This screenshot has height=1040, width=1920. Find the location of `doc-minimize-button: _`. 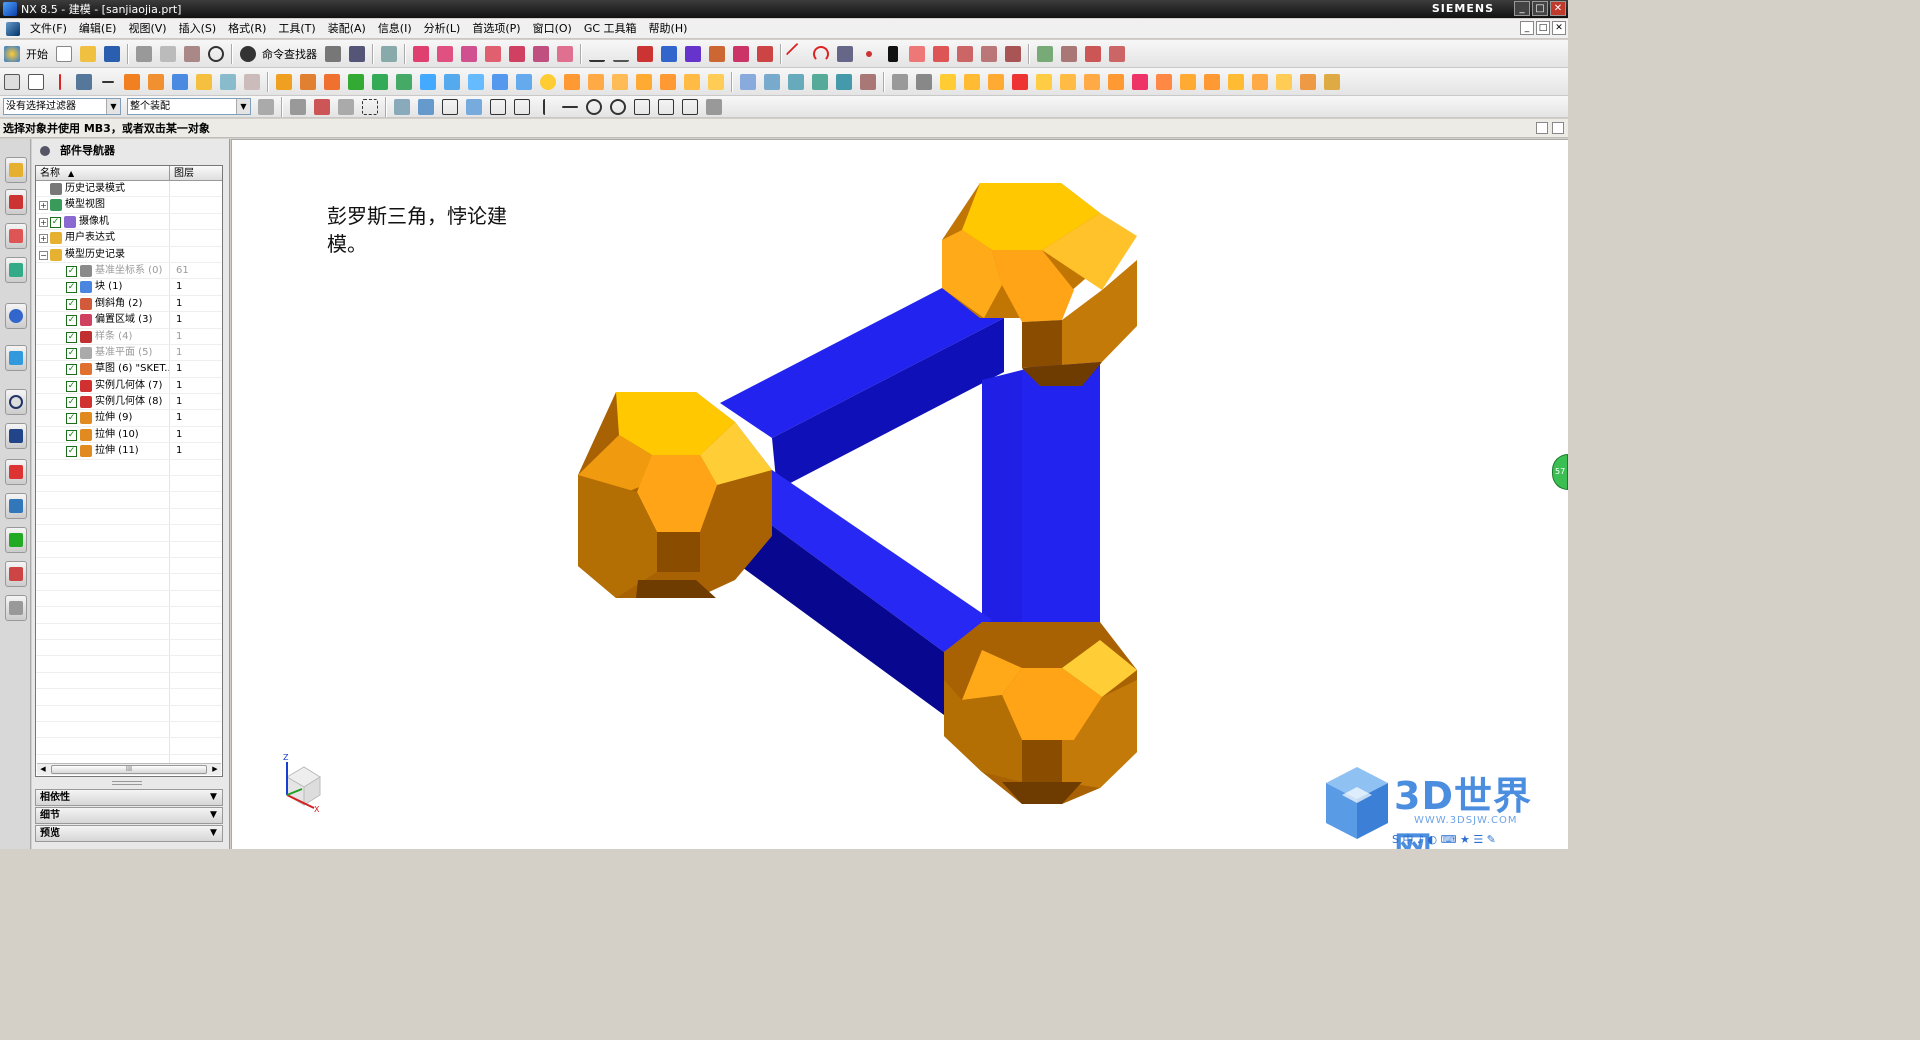

doc-minimize-button: _ is located at coordinates (1527, 28).